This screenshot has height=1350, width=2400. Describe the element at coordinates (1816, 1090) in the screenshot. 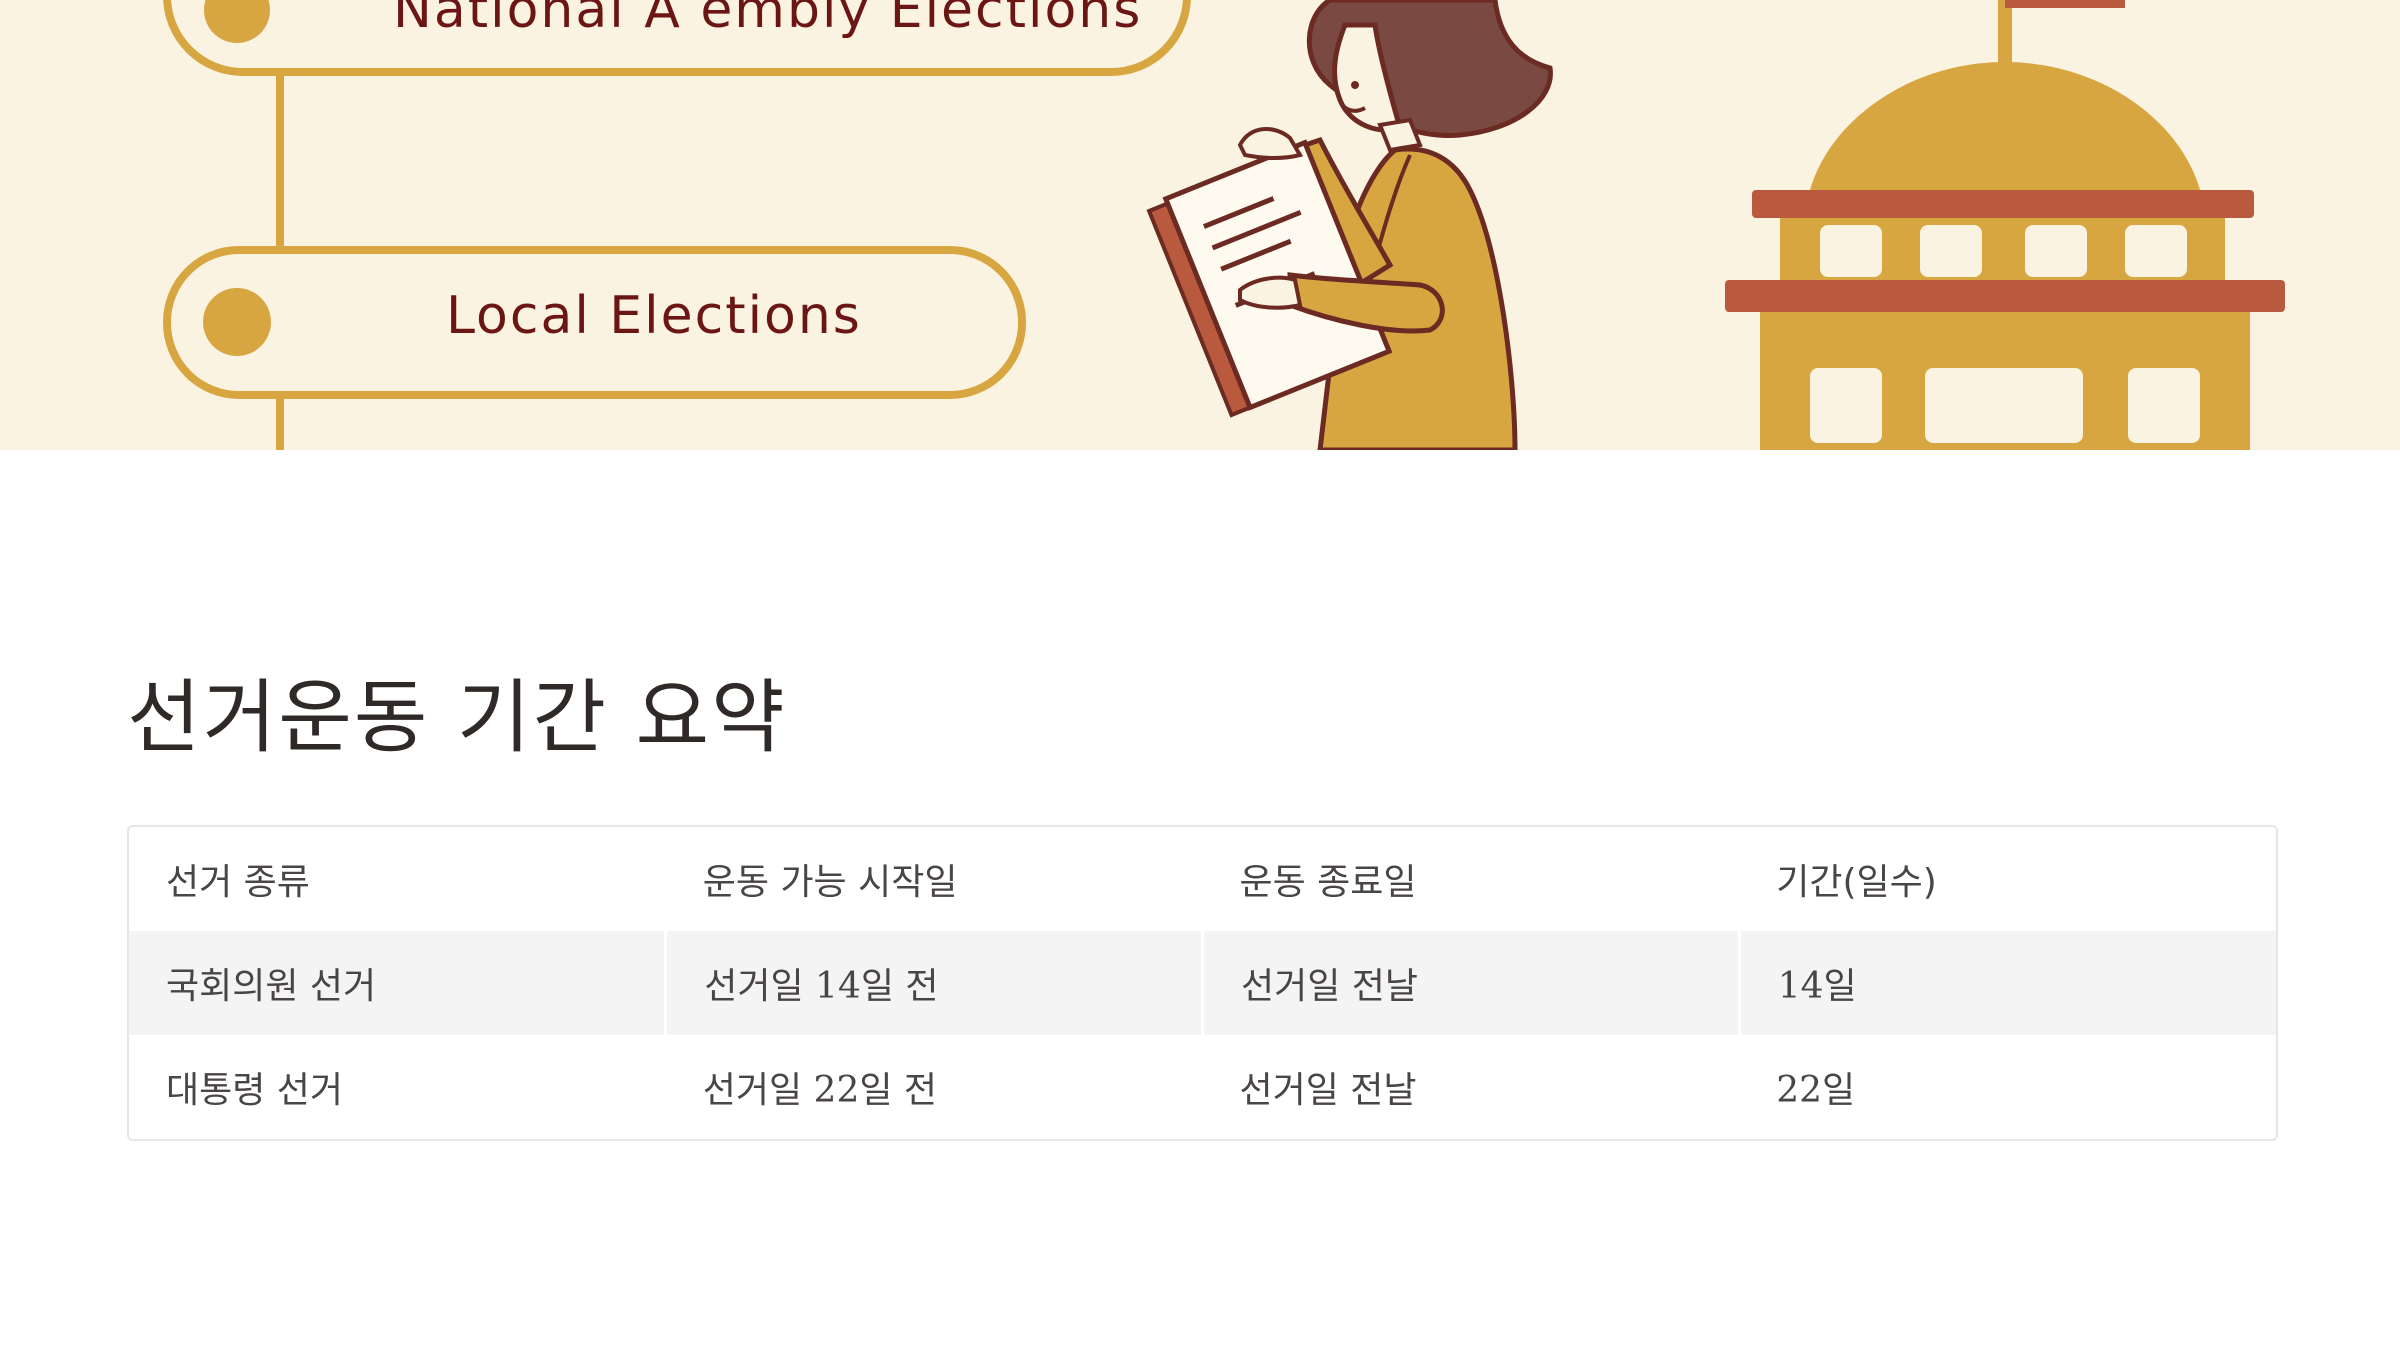

I see `table-cell-duration: 22일` at that location.